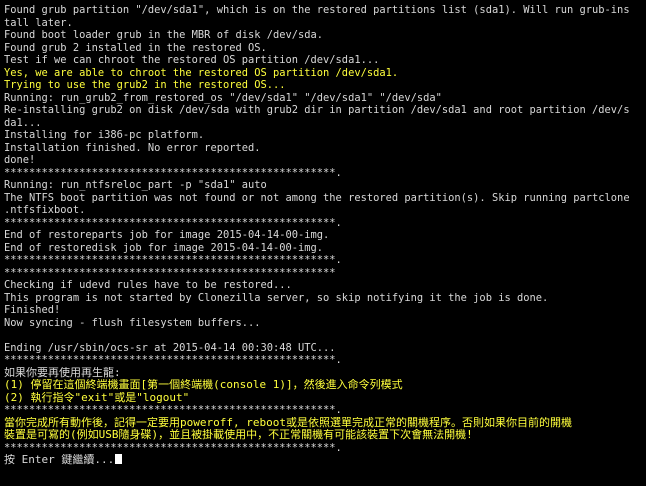 This screenshot has height=493, width=650. What do you see at coordinates (104, 135) in the screenshot?
I see `terminal-line: Installing for i386-pc platform.` at bounding box center [104, 135].